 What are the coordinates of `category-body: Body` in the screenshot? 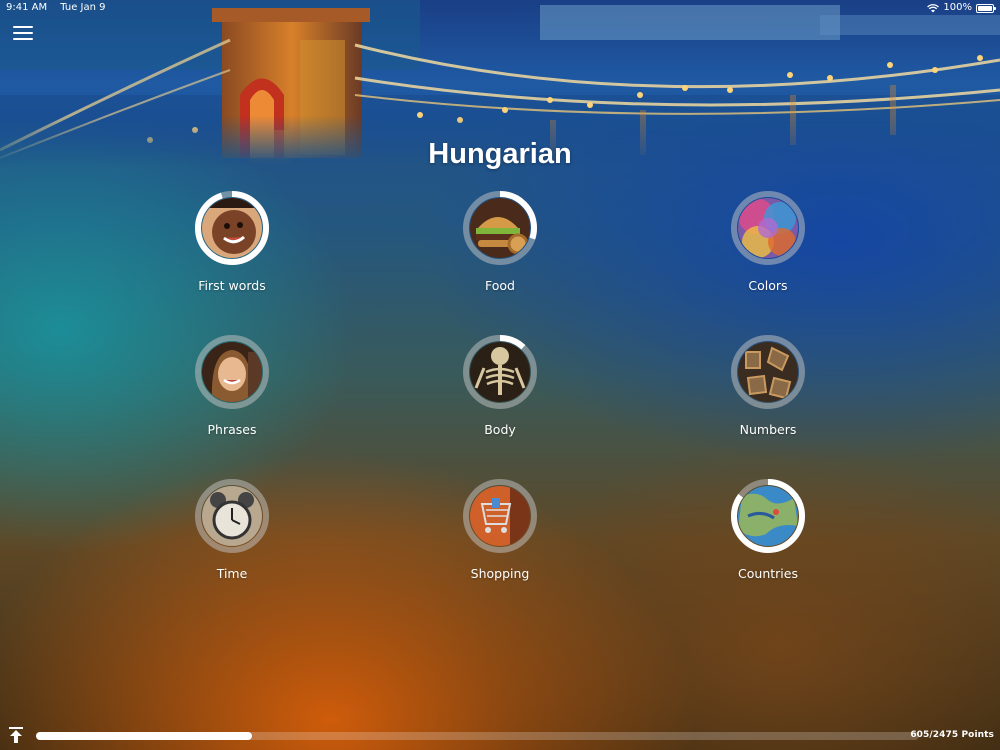 It's located at (500, 390).